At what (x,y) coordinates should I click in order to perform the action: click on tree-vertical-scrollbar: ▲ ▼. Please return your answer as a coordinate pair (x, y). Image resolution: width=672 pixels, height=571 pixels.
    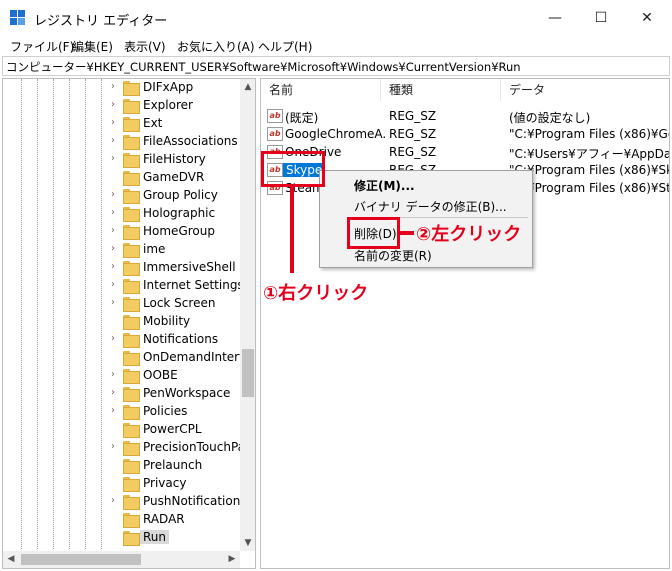
    Looking at the image, I should click on (247, 315).